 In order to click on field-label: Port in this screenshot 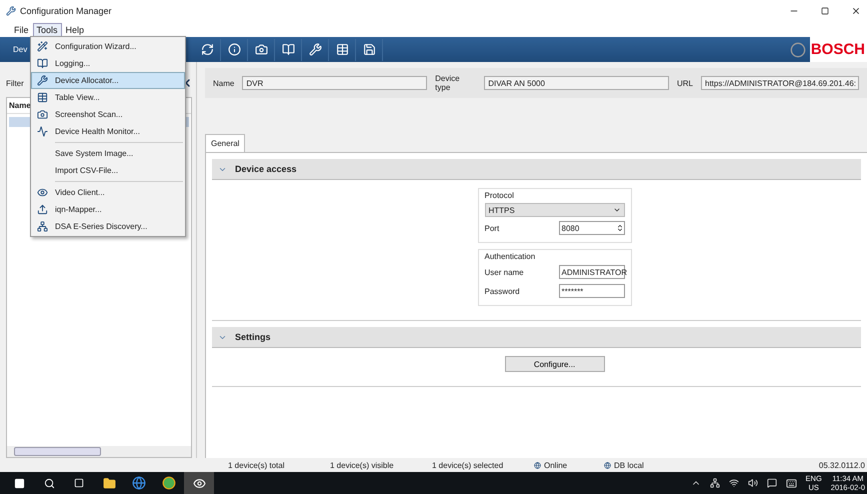, I will do `click(492, 228)`.